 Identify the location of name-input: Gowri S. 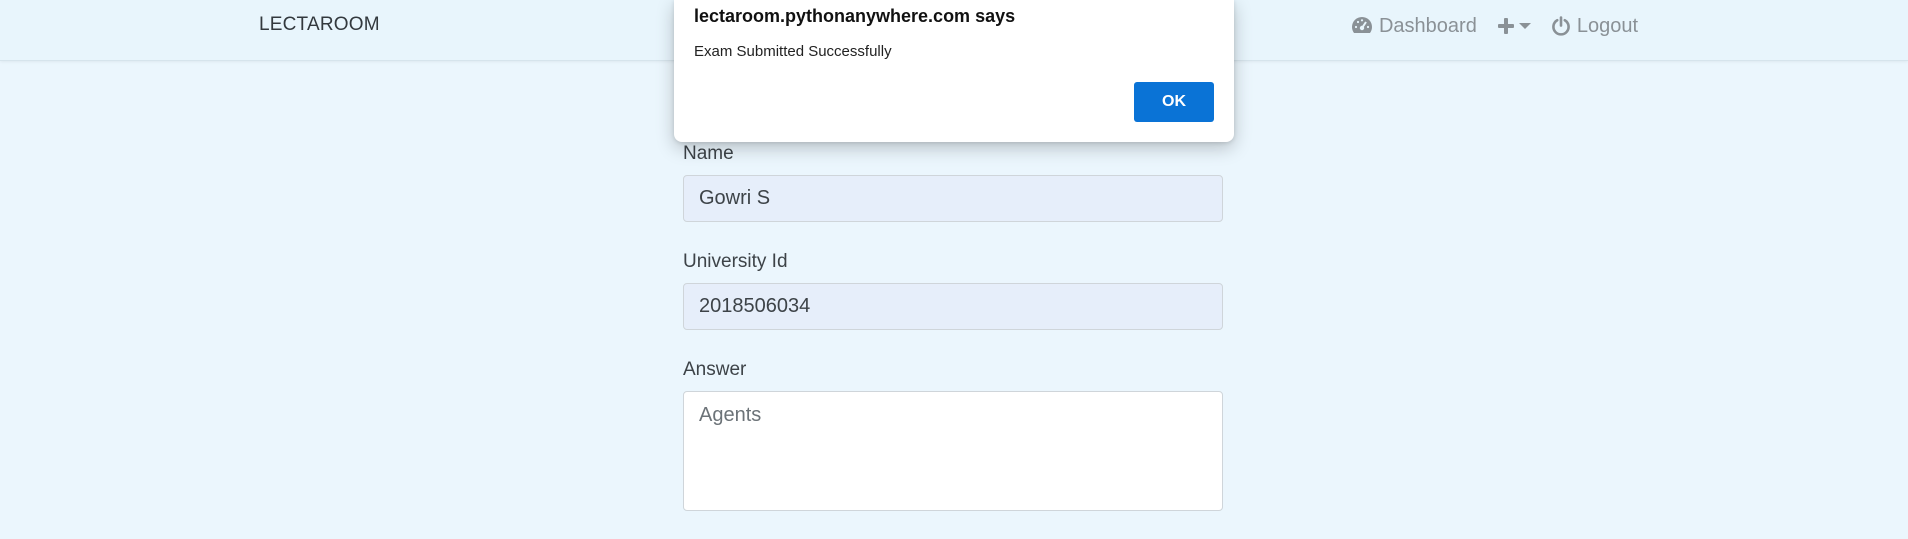
(953, 198).